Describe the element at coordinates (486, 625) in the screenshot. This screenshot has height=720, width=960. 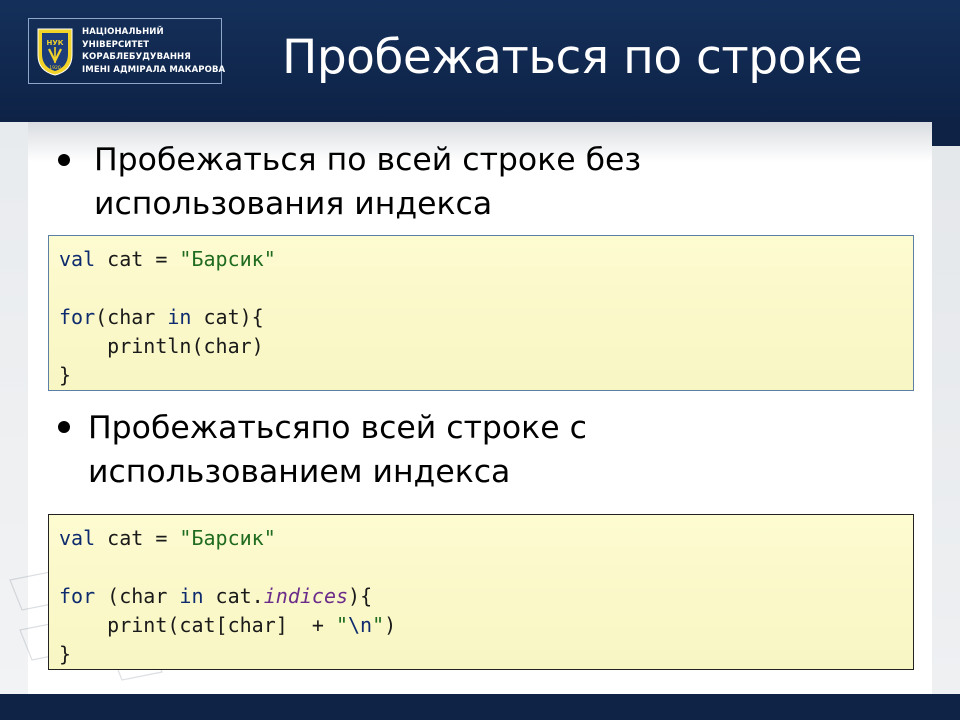
I see `code2-line-4: print(cat[char] + "\n")` at that location.